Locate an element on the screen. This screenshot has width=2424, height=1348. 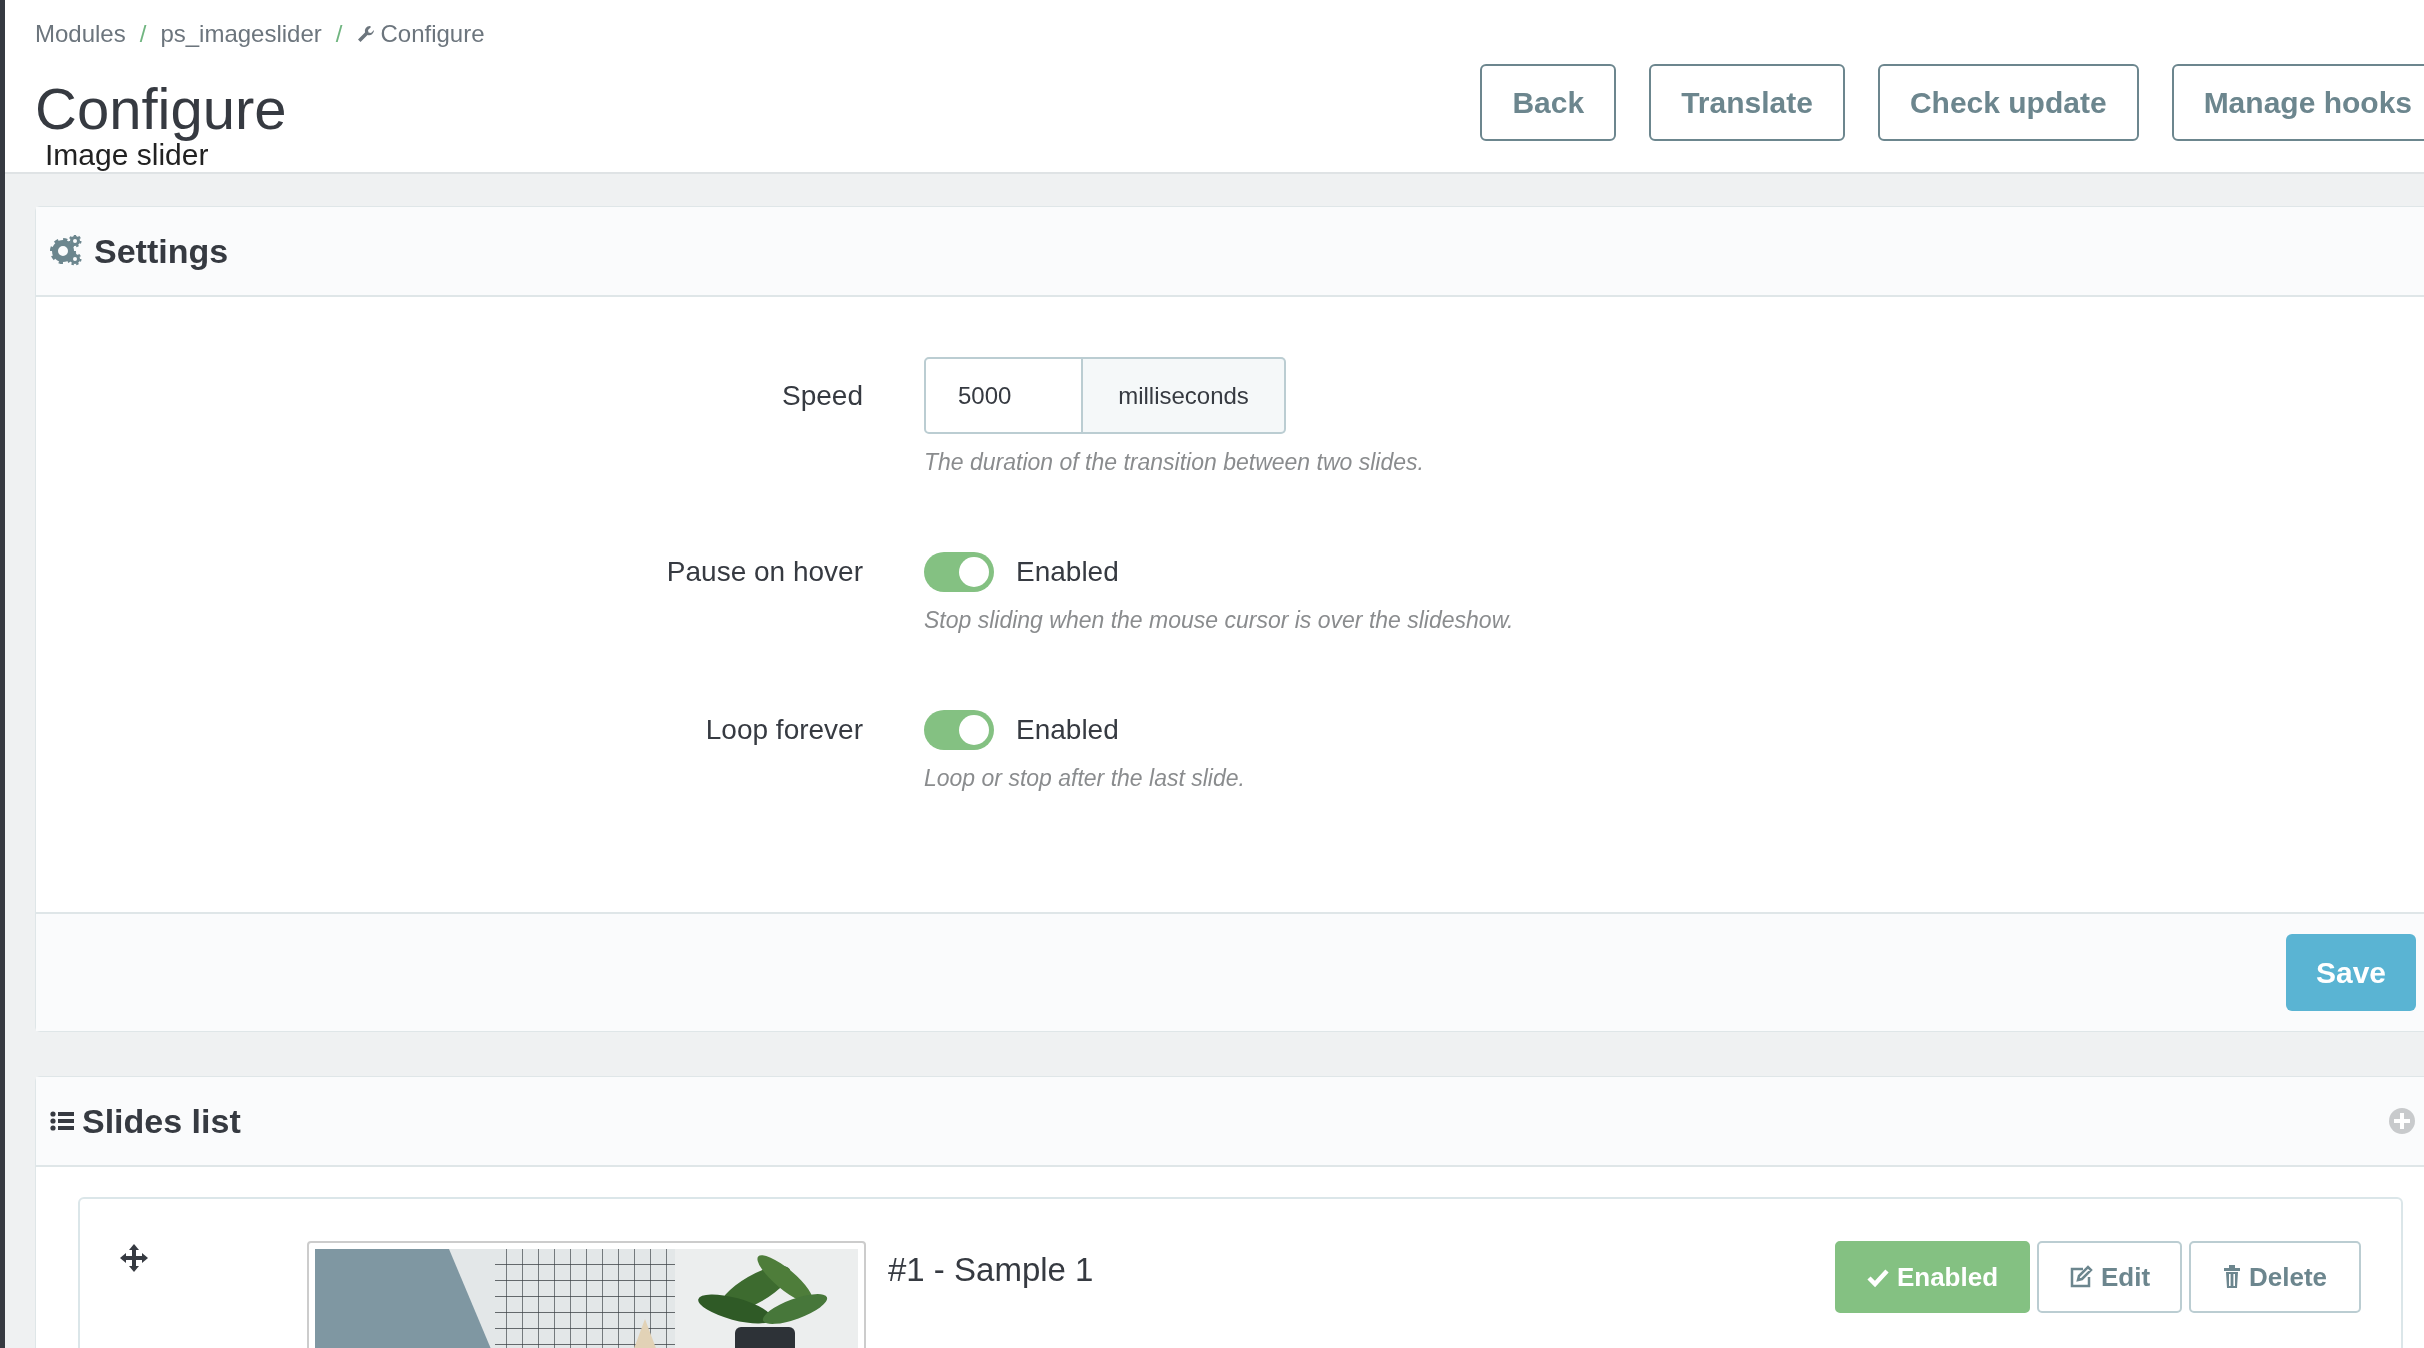
panel-title: Slides list is located at coordinates (162, 1121).